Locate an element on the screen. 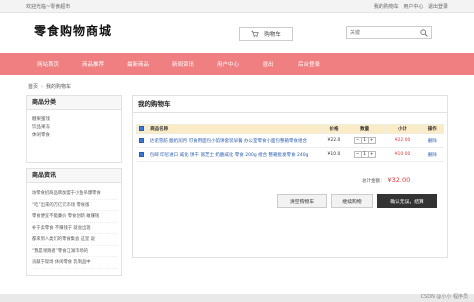 Image resolution: width=474 pixels, height=302 pixels. category-item: 休闲零食 is located at coordinates (76, 136).